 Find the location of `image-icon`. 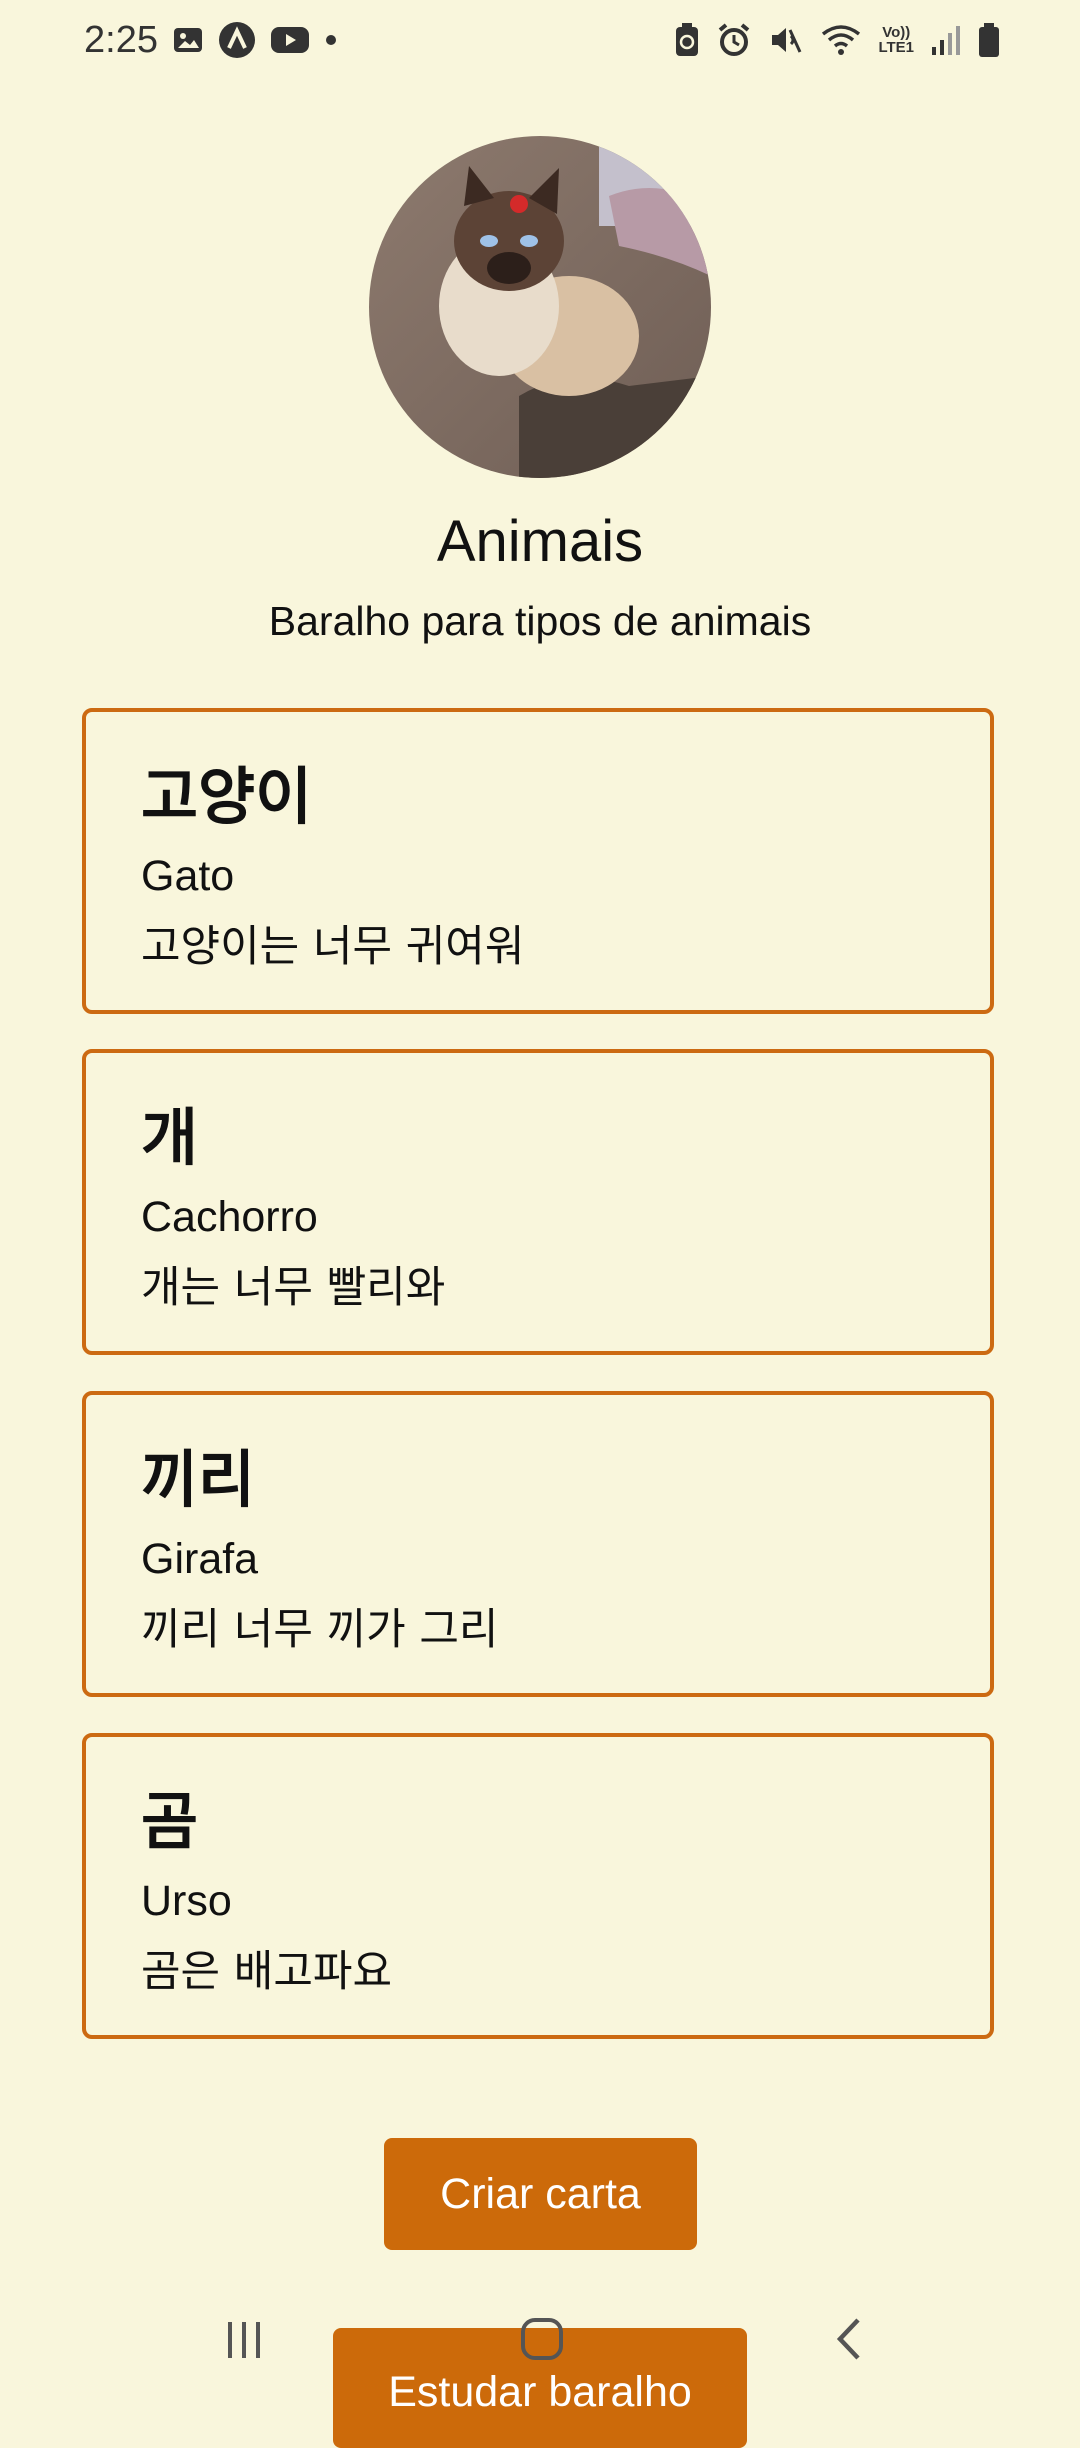

image-icon is located at coordinates (188, 40).